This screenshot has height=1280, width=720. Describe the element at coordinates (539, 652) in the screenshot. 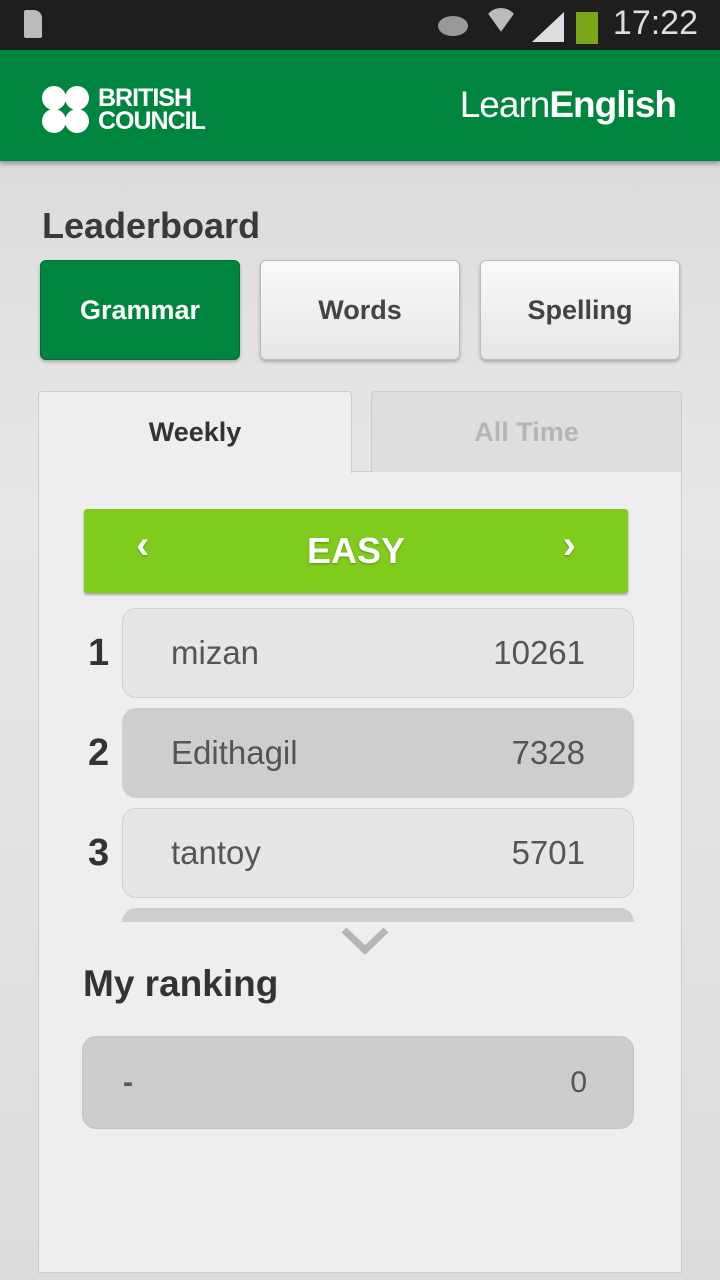

I see `player-score: 10261` at that location.